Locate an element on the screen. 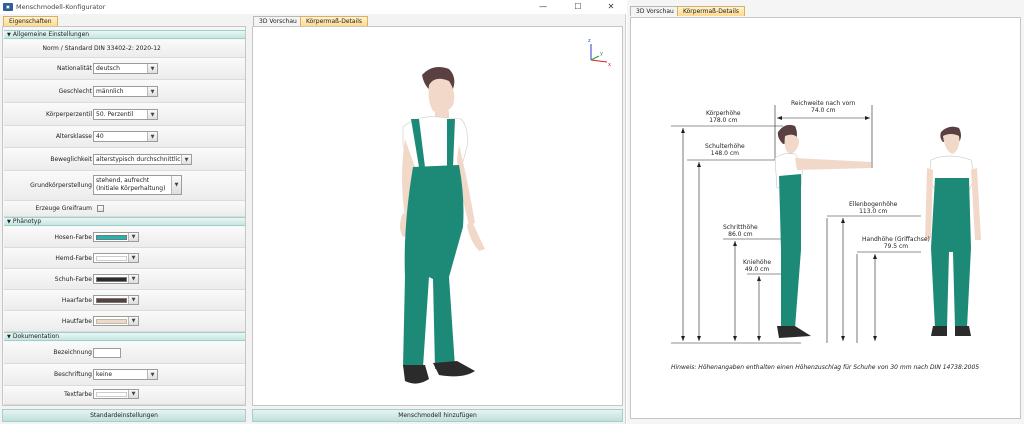 The height and width of the screenshot is (424, 1024). minimize-button: — is located at coordinates (543, 7).